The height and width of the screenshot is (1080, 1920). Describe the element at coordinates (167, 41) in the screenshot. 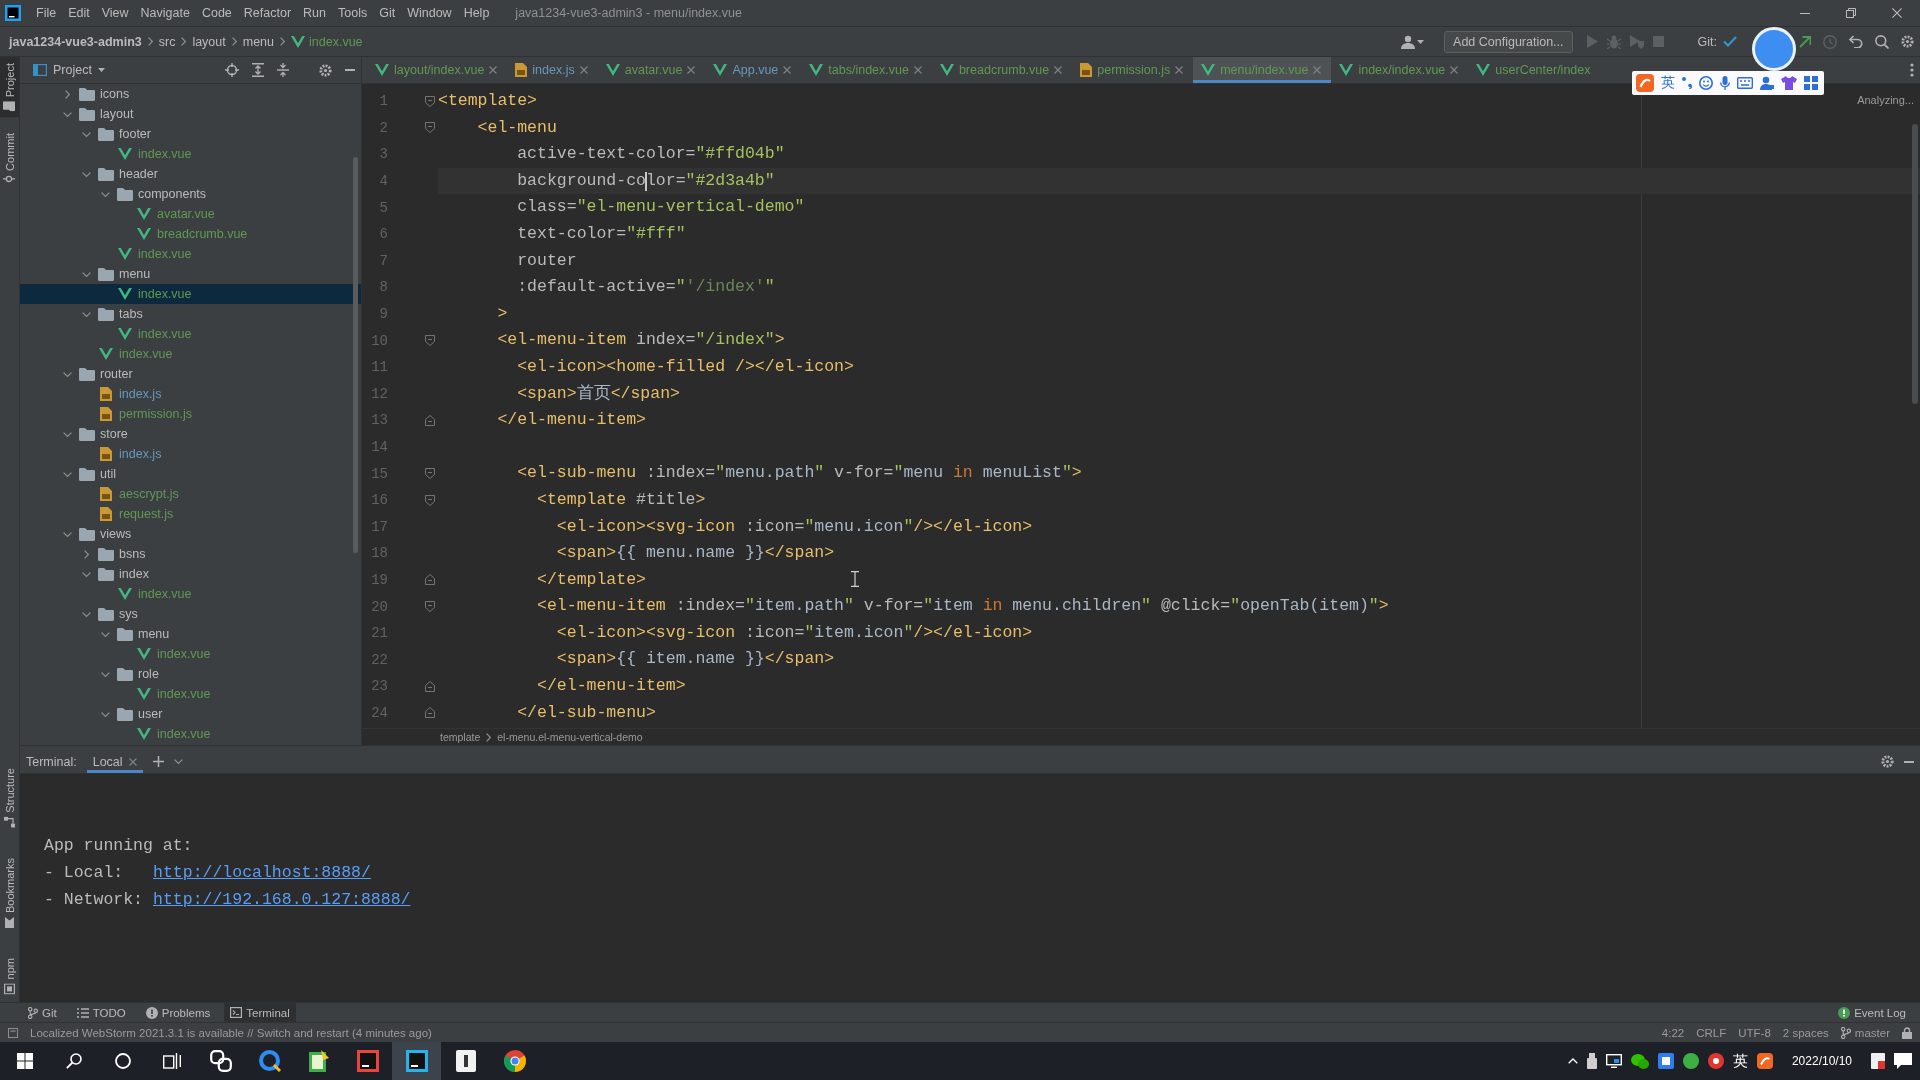

I see `breadcrumb-item: src` at that location.